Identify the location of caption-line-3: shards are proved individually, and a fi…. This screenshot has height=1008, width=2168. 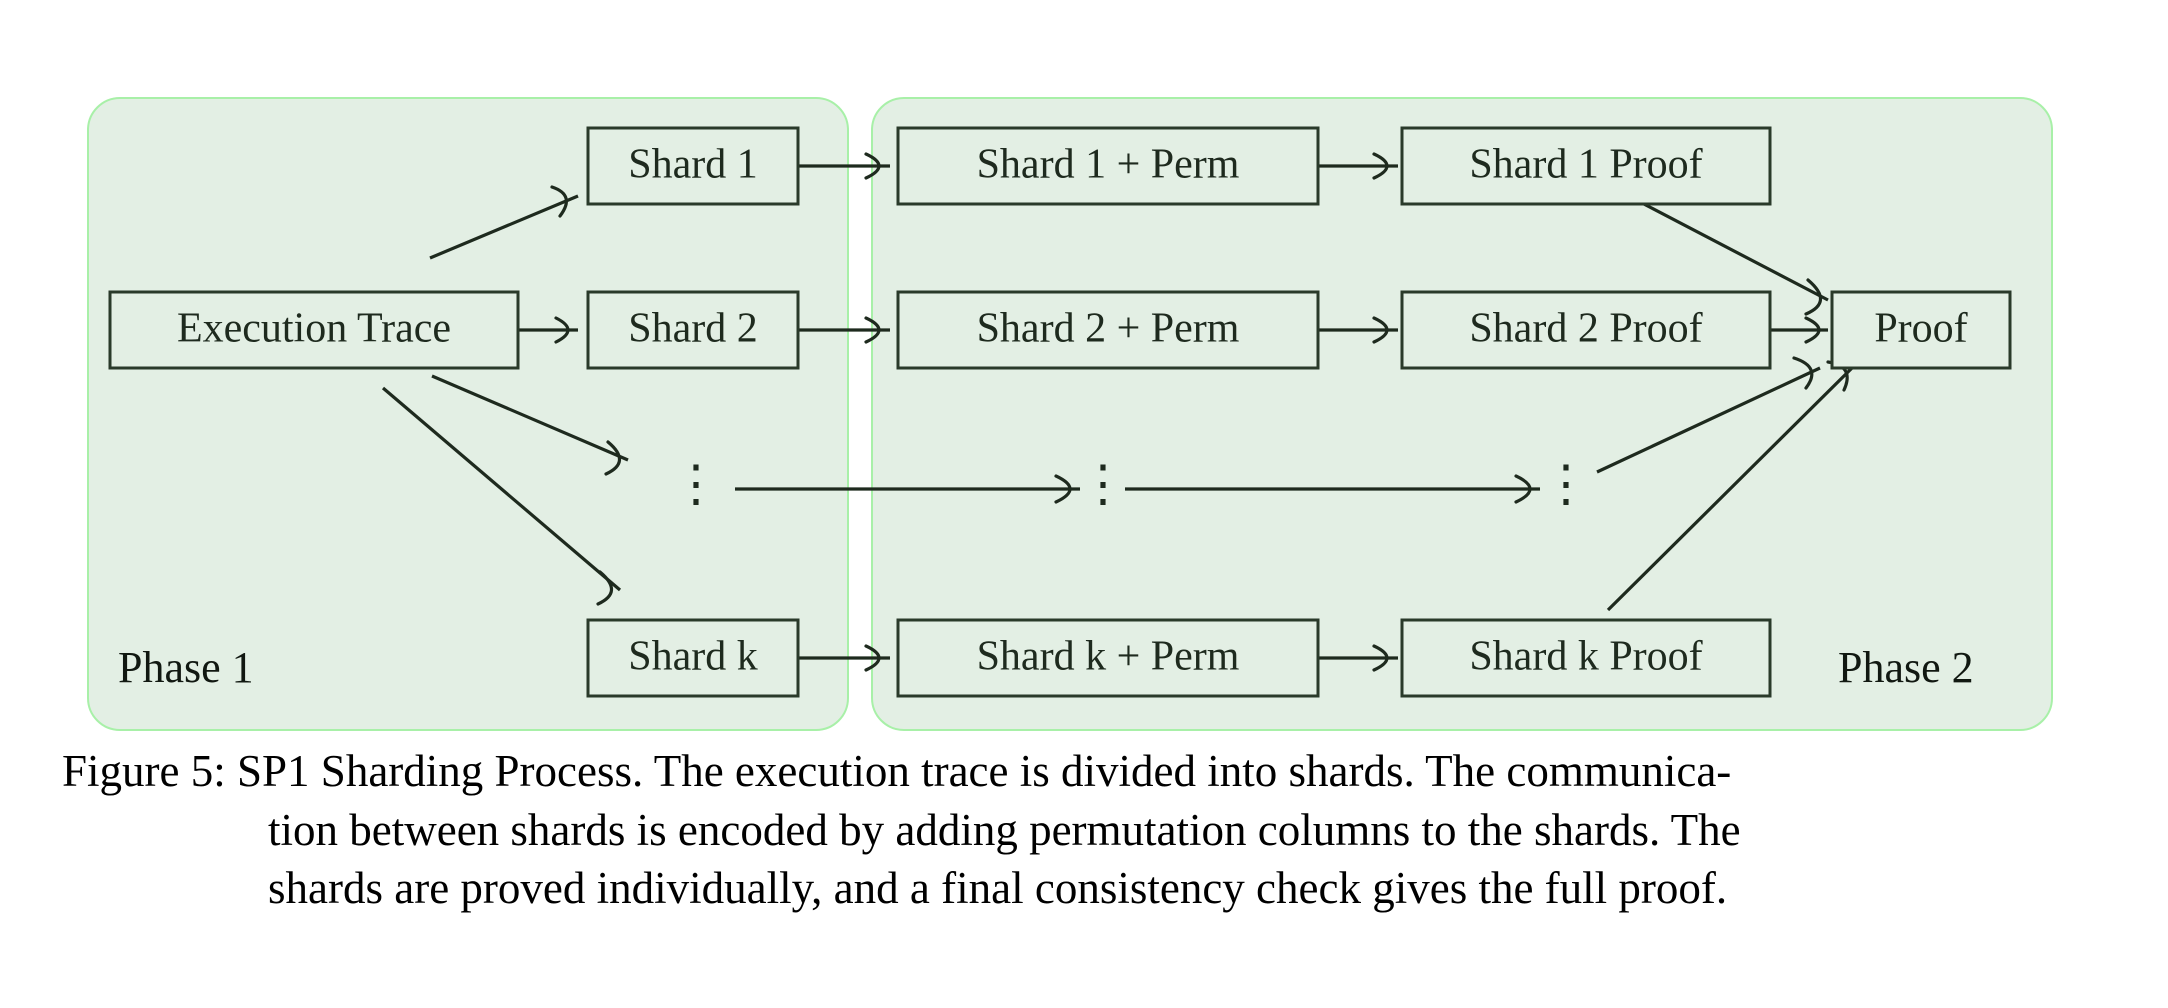
(998, 888).